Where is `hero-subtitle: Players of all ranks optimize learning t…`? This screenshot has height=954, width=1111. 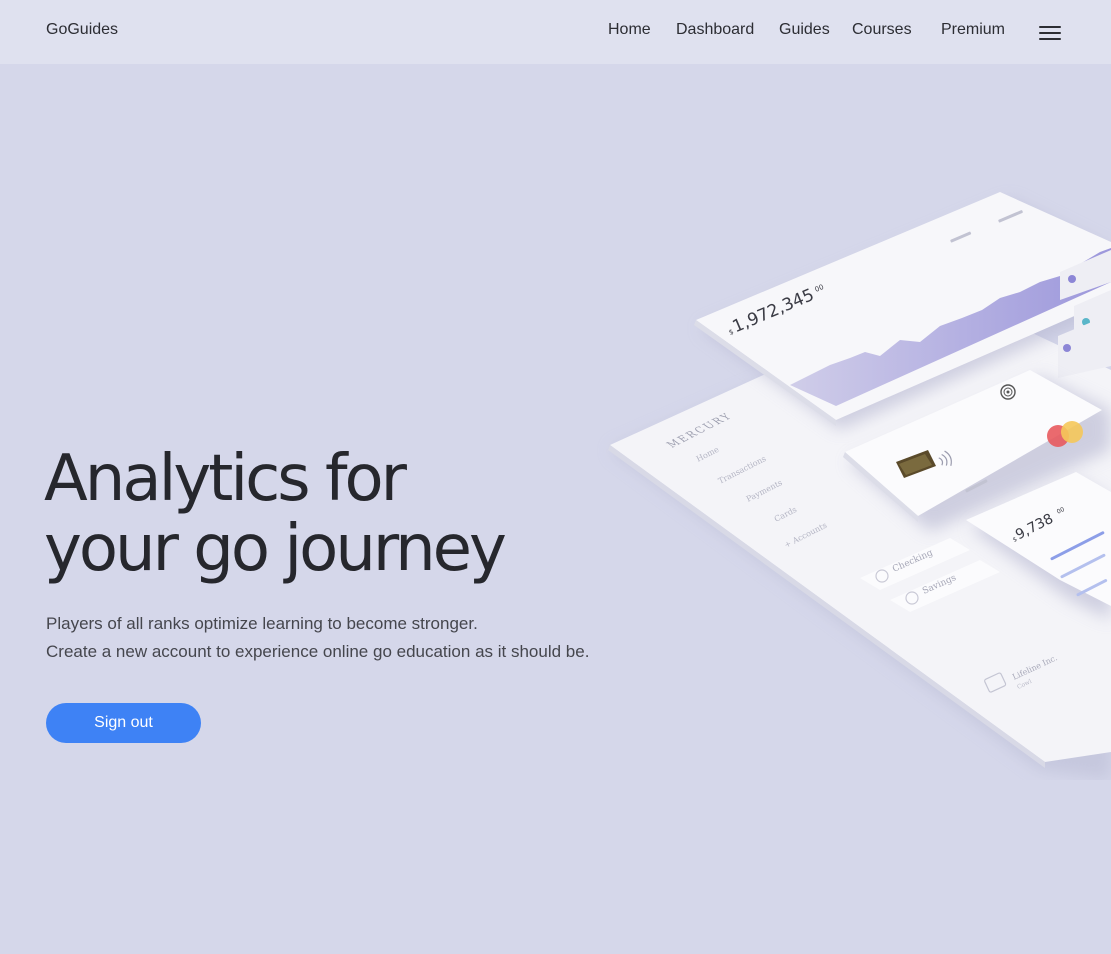 hero-subtitle: Players of all ranks optimize learning t… is located at coordinates (317, 638).